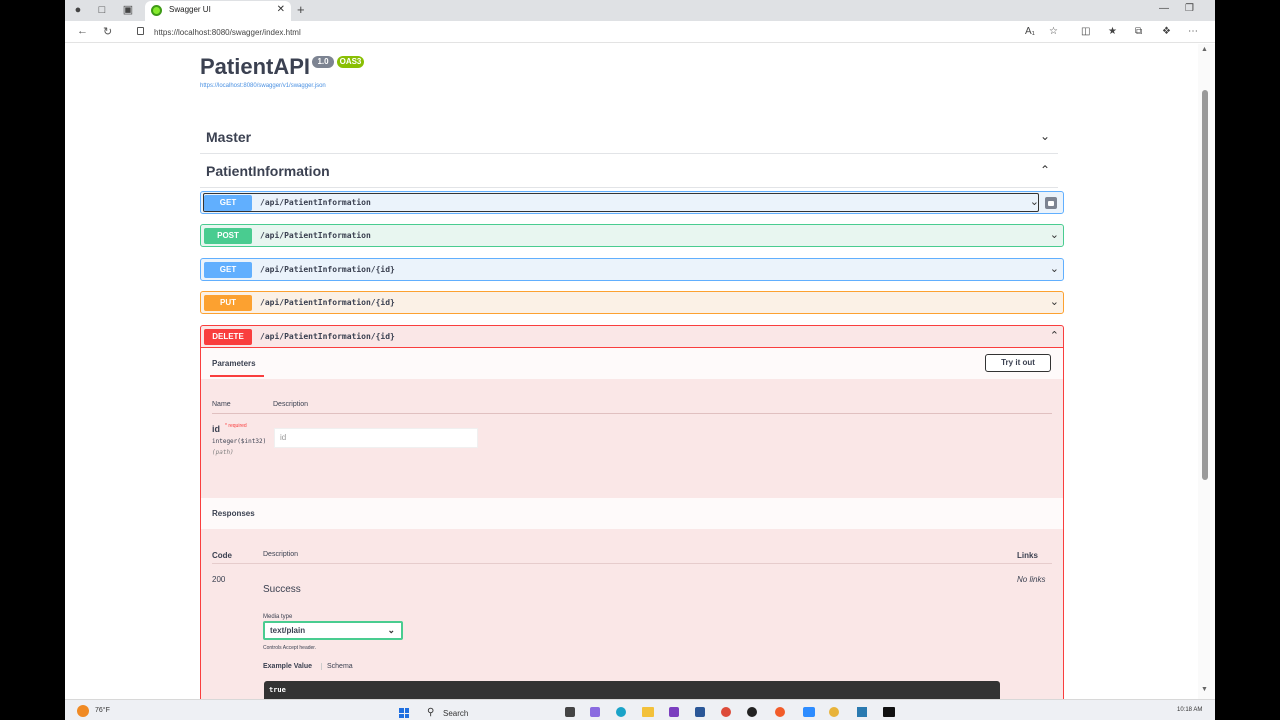  Describe the element at coordinates (1189, 8) in the screenshot. I see `maximize-icon: ❐` at that location.